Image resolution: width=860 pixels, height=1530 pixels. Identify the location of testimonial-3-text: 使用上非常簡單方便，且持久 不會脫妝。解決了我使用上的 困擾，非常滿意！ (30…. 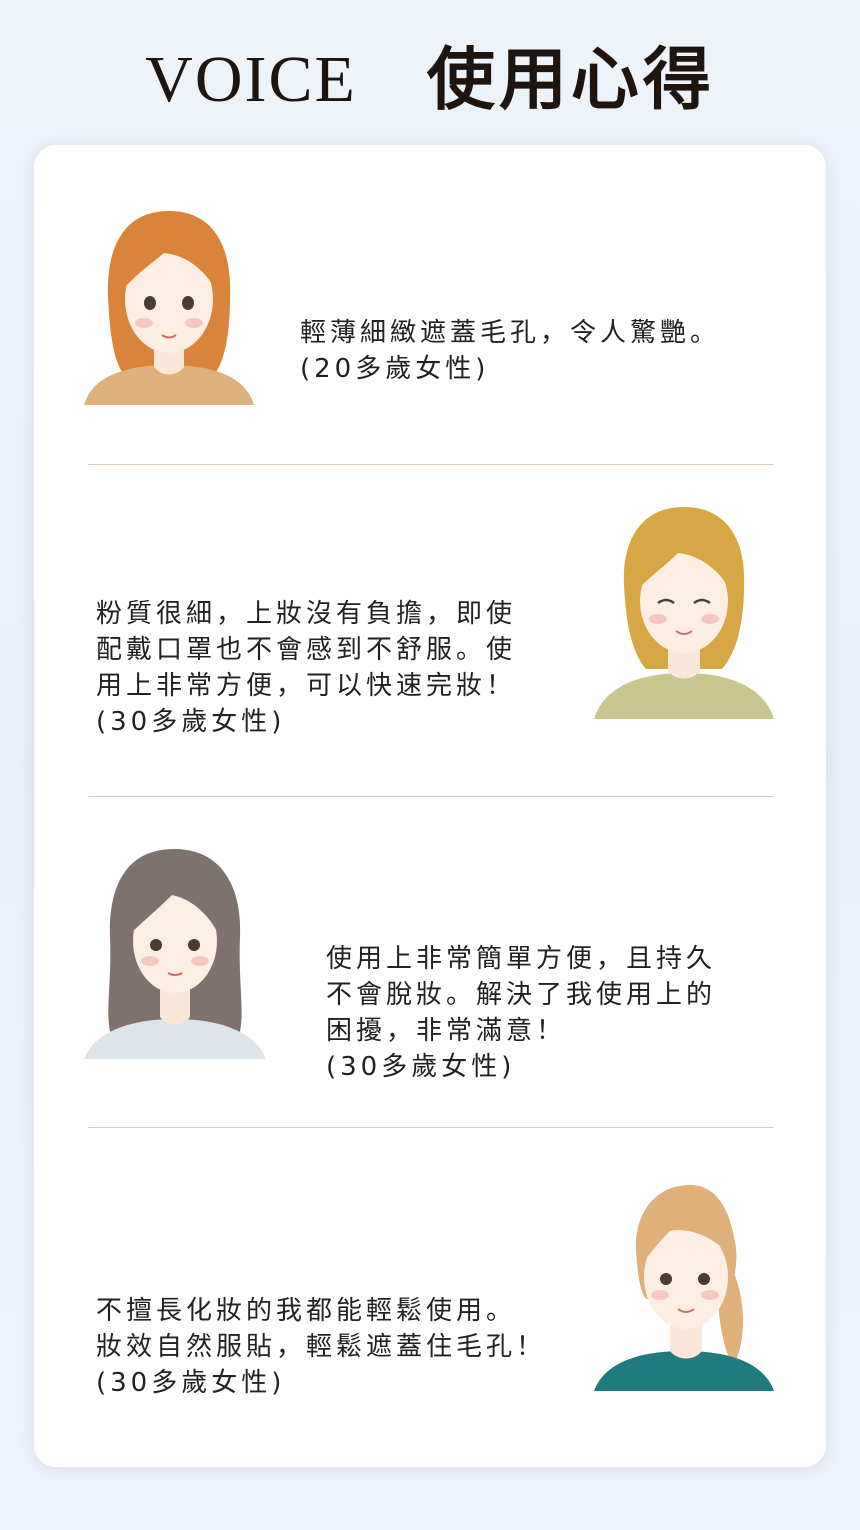
(551, 1013).